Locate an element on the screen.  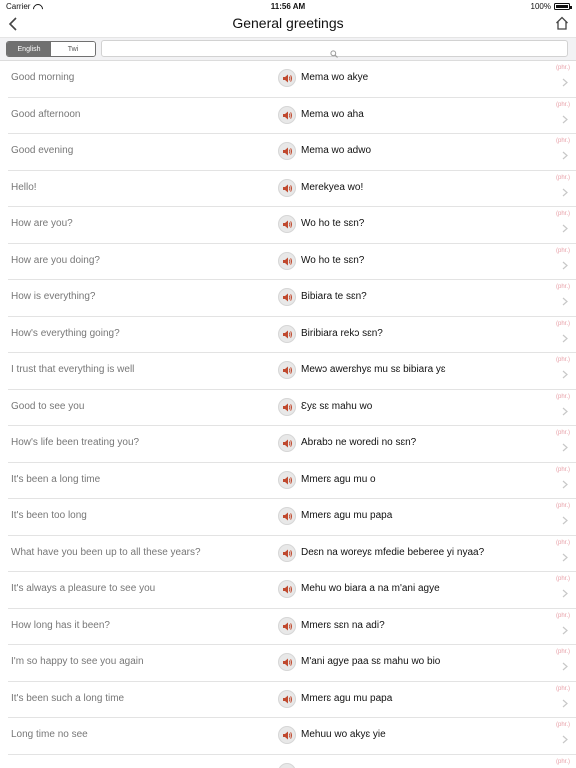
list-item: How are you doing? Wo ho te sɛn? (phr.) is located at coordinates (288, 262).